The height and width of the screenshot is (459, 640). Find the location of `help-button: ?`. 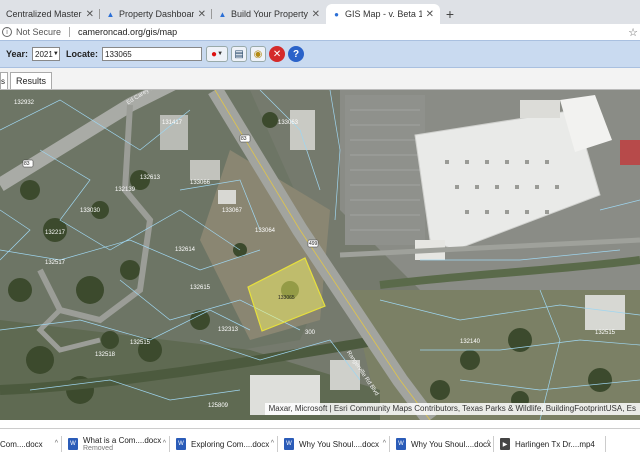

help-button: ? is located at coordinates (296, 54).